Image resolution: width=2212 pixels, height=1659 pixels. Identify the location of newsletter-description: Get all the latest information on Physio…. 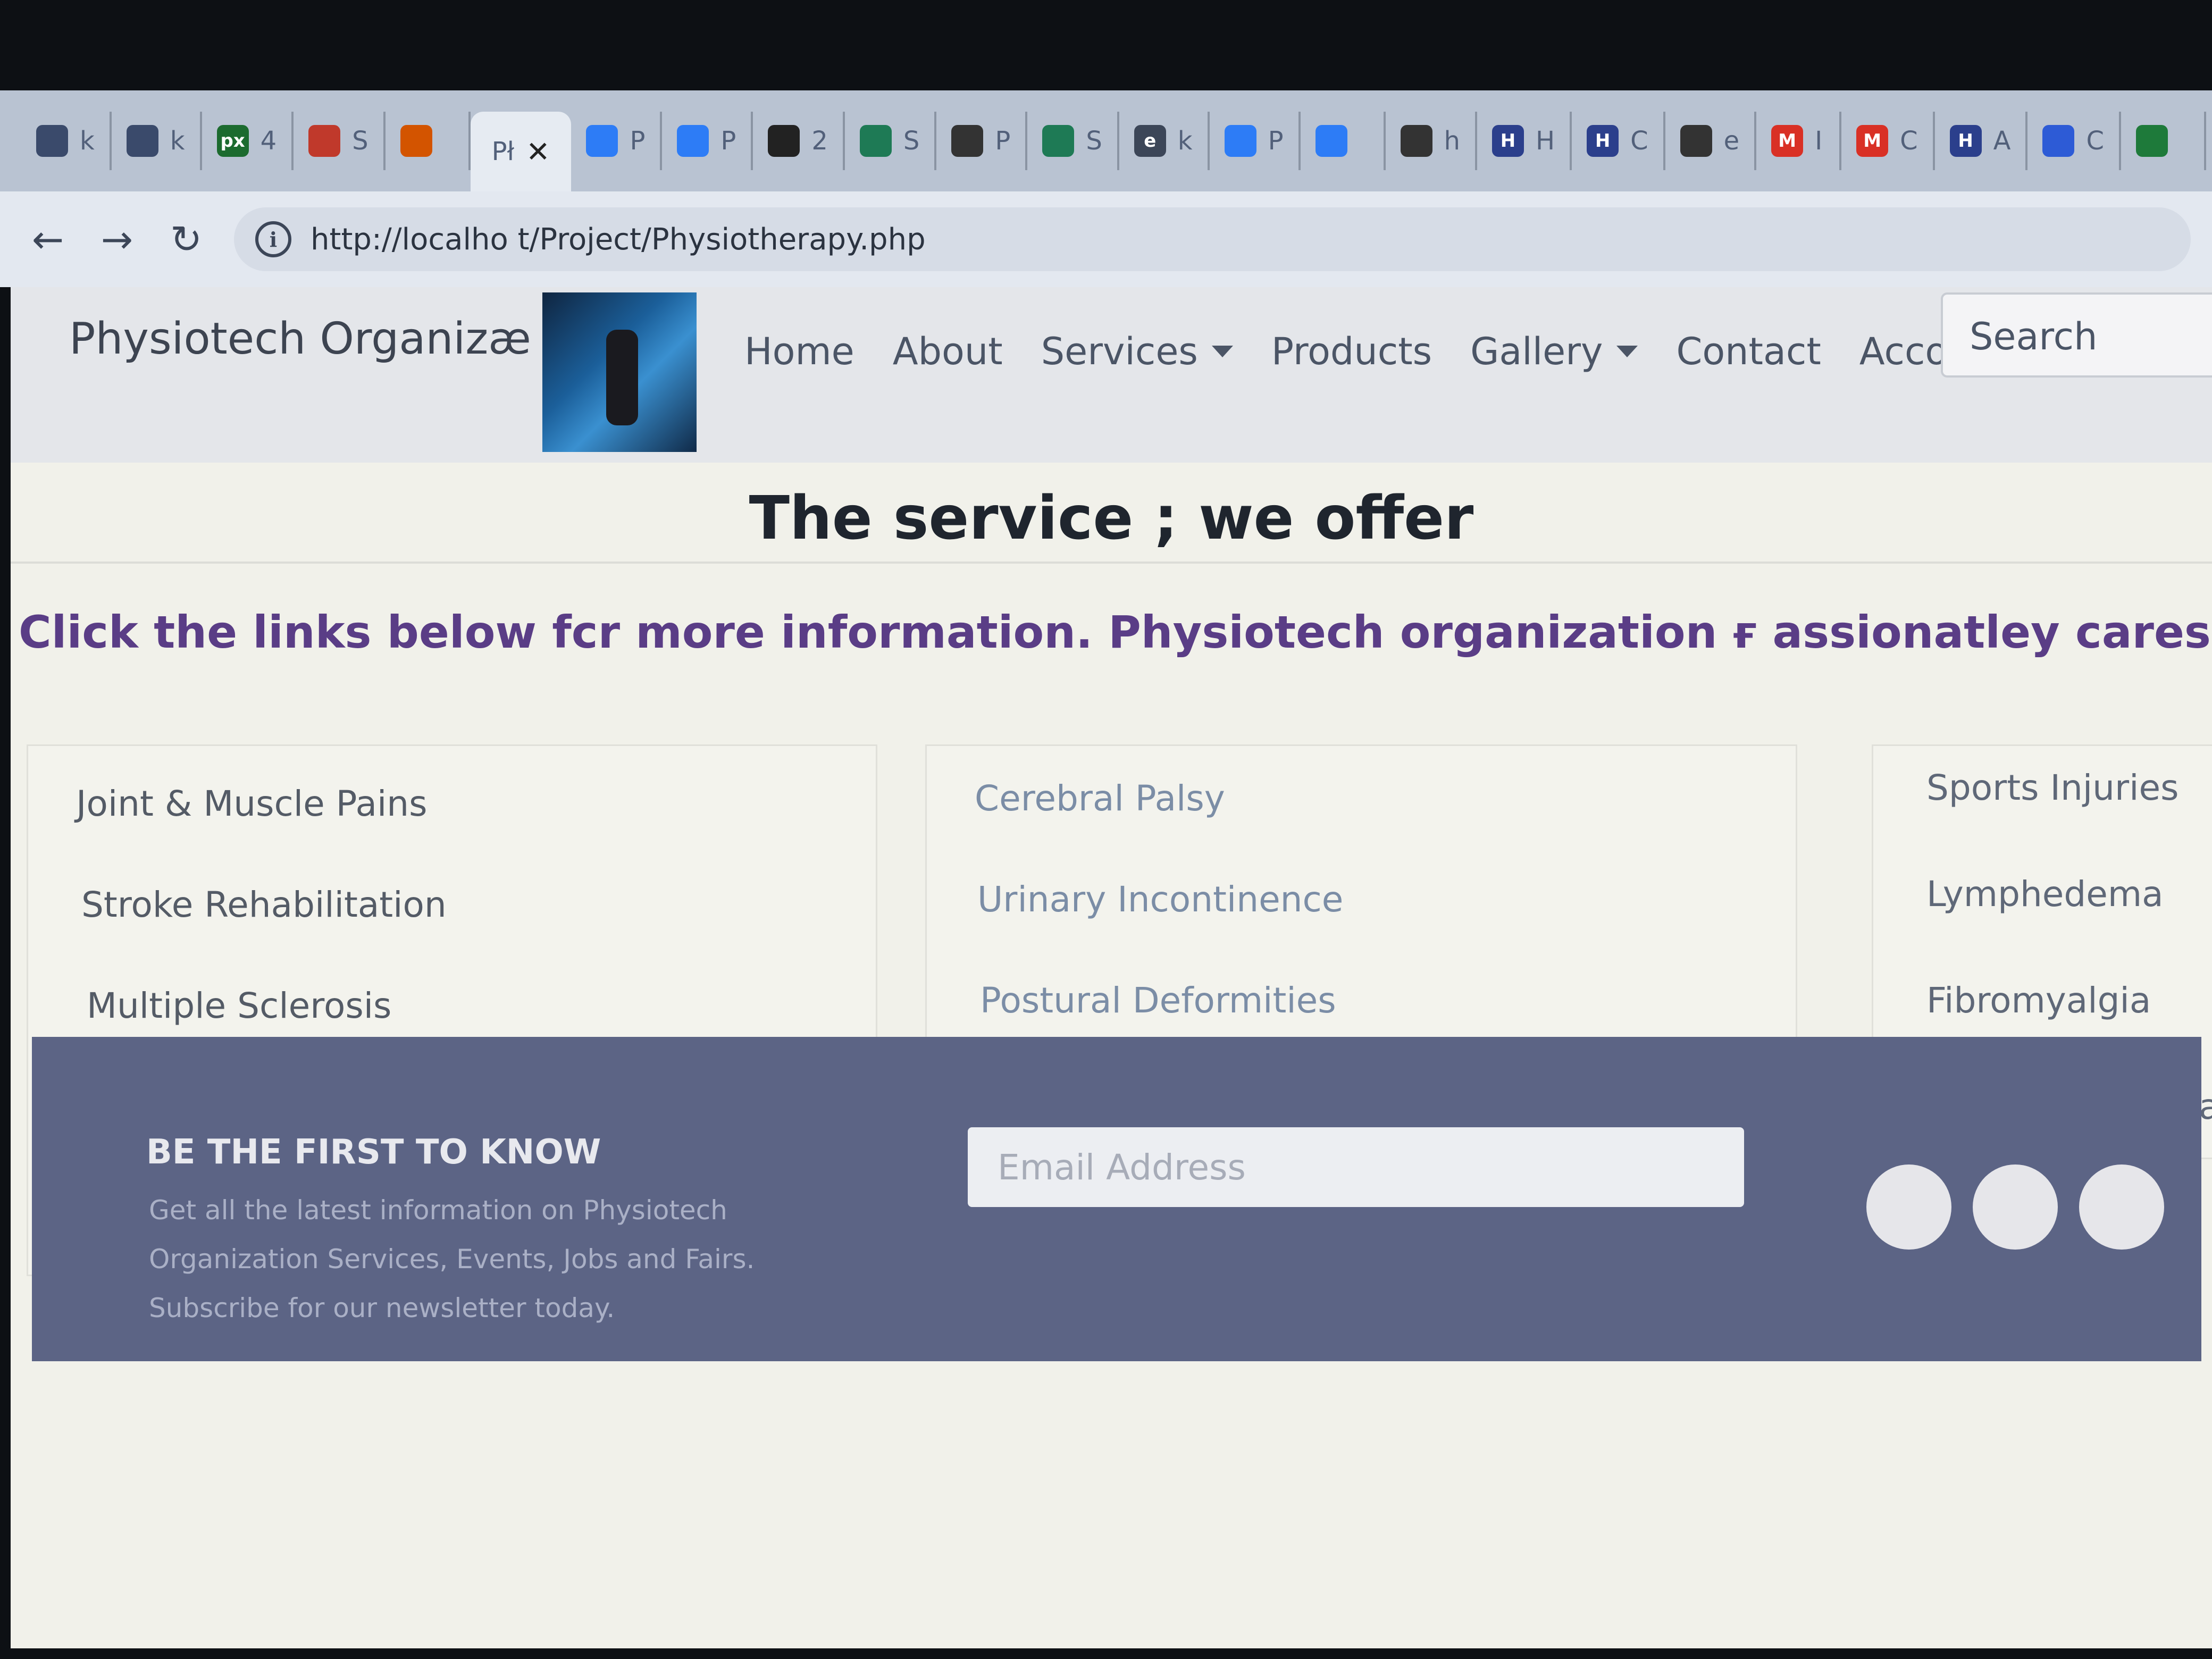
(452, 1259).